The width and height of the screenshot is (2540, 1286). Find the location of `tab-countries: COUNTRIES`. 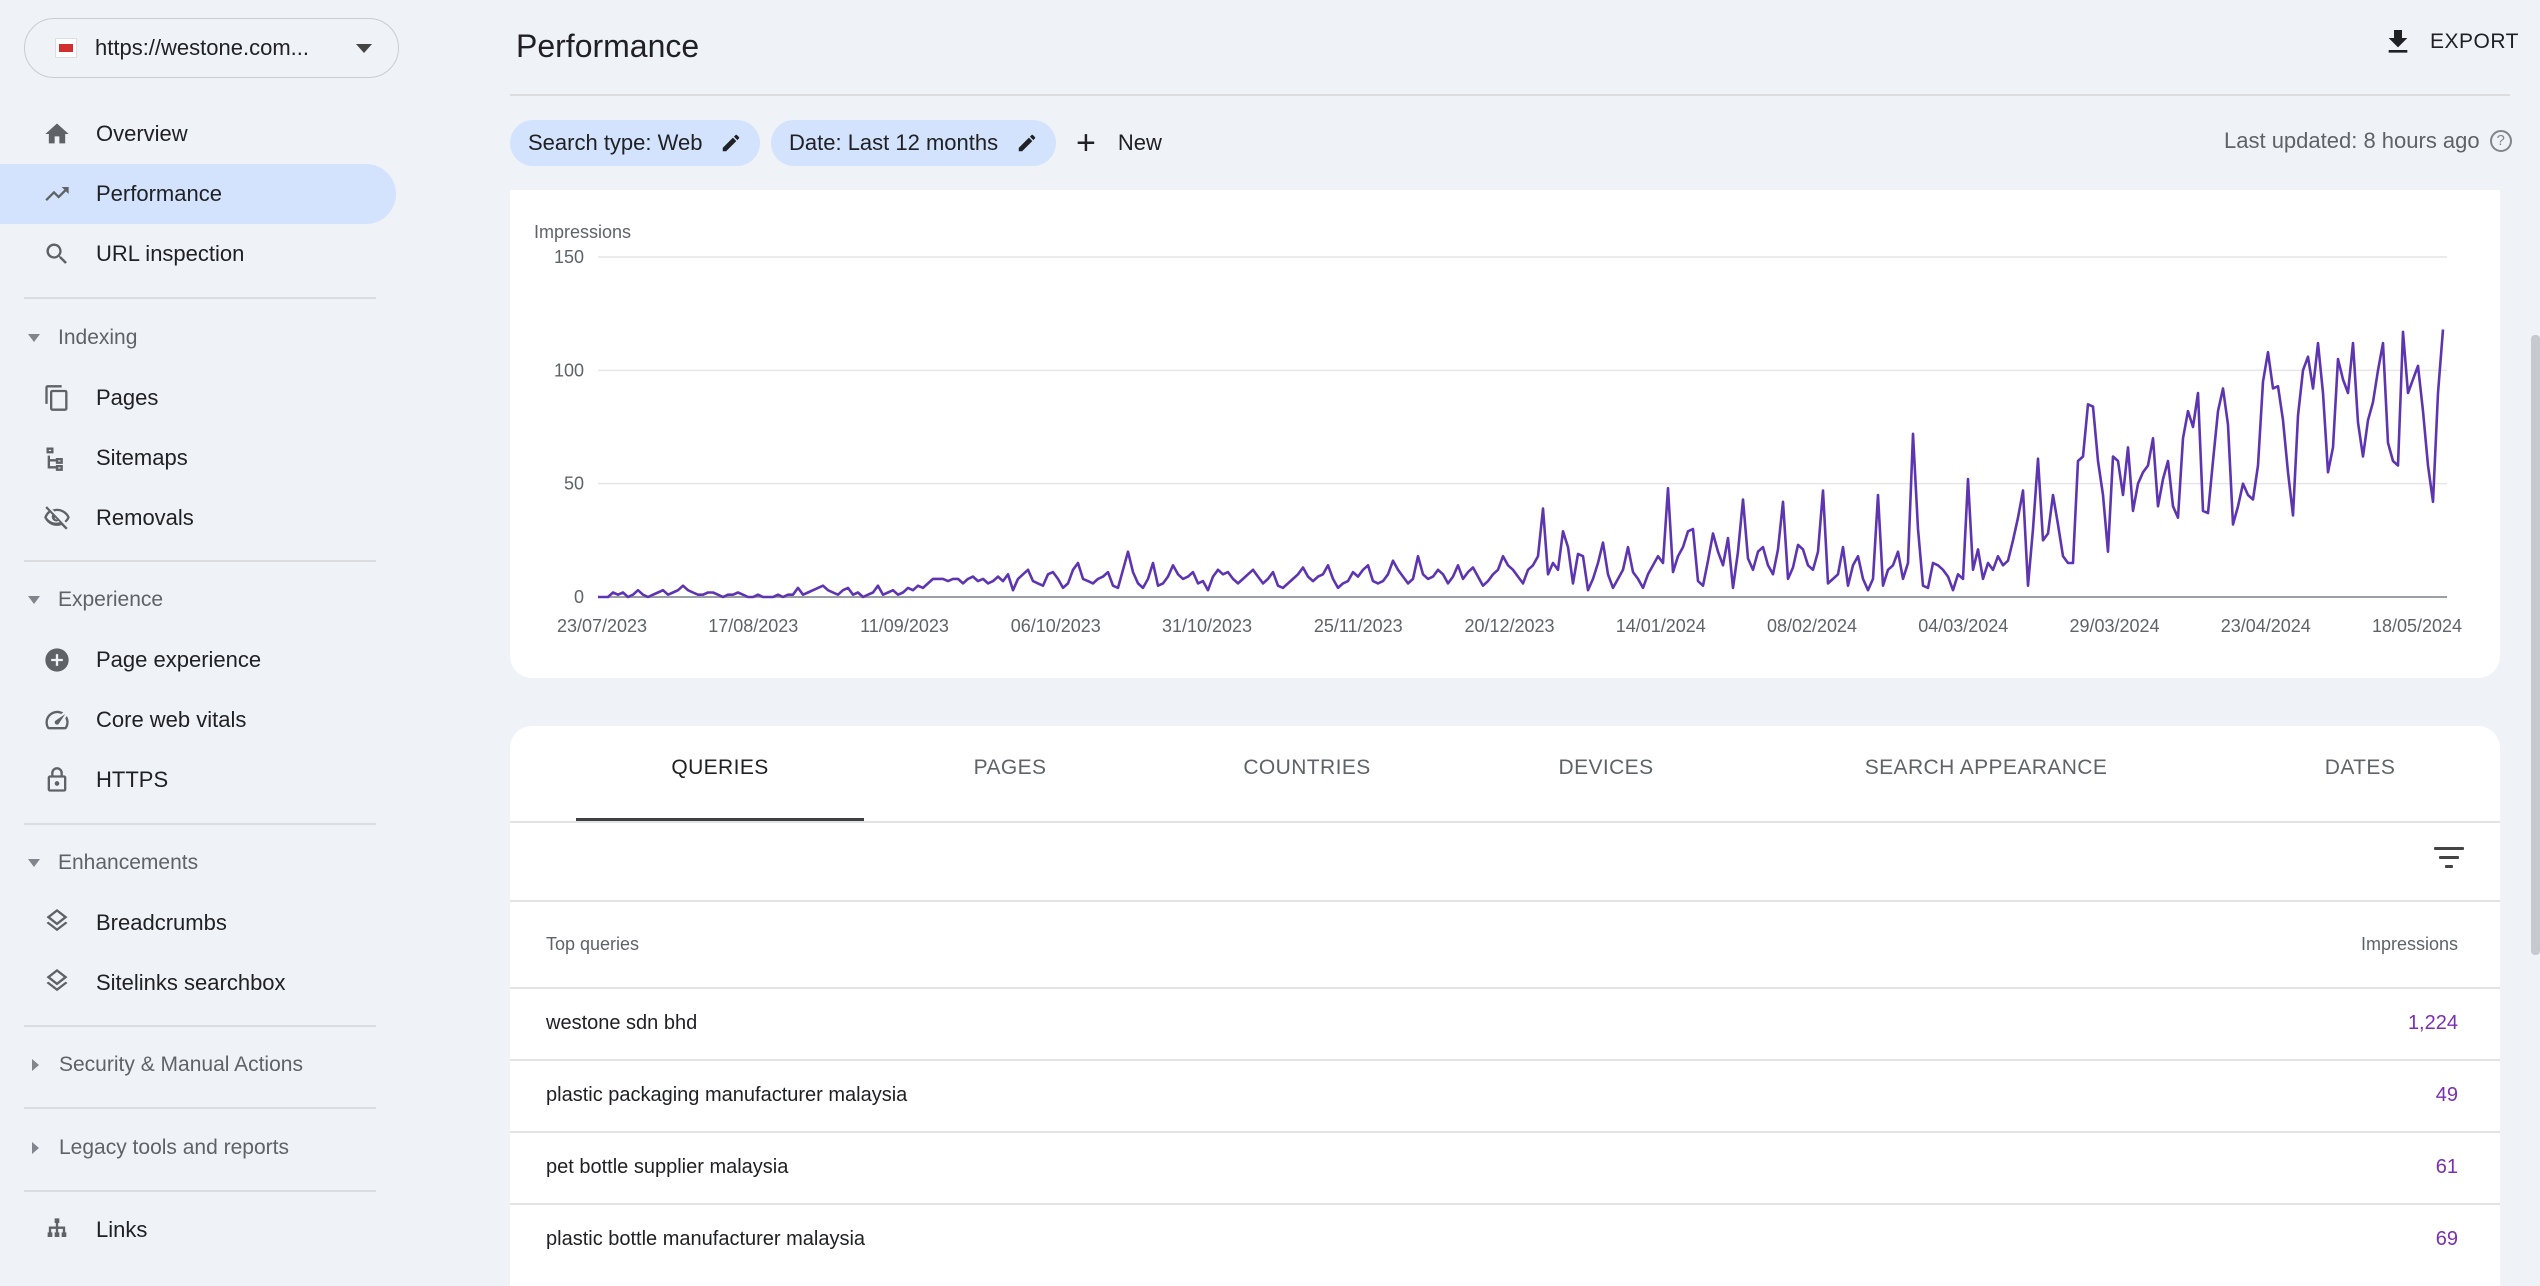

tab-countries: COUNTRIES is located at coordinates (1307, 768).